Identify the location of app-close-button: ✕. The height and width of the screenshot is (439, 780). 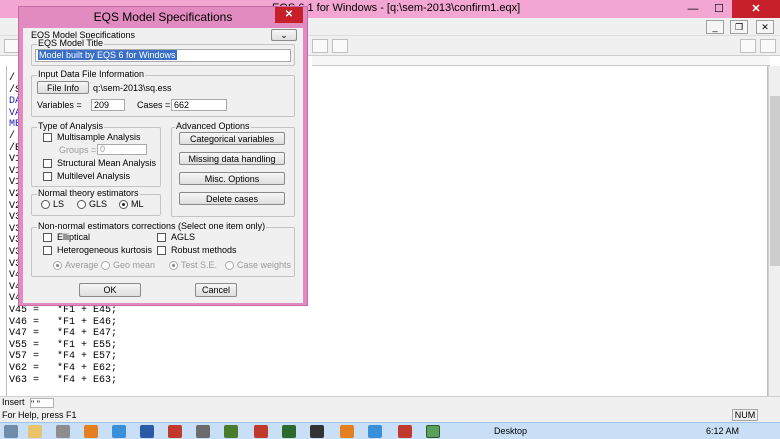
(756, 9).